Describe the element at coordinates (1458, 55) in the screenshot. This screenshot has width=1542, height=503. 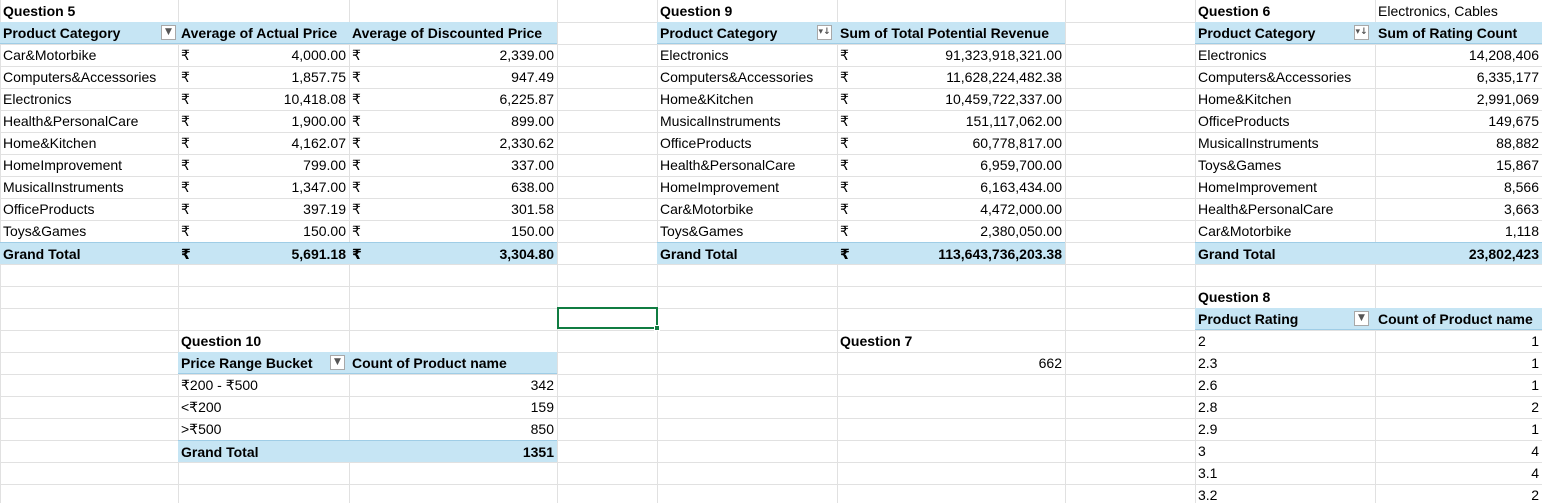
I see `q6-row-value: 14,208,406` at that location.